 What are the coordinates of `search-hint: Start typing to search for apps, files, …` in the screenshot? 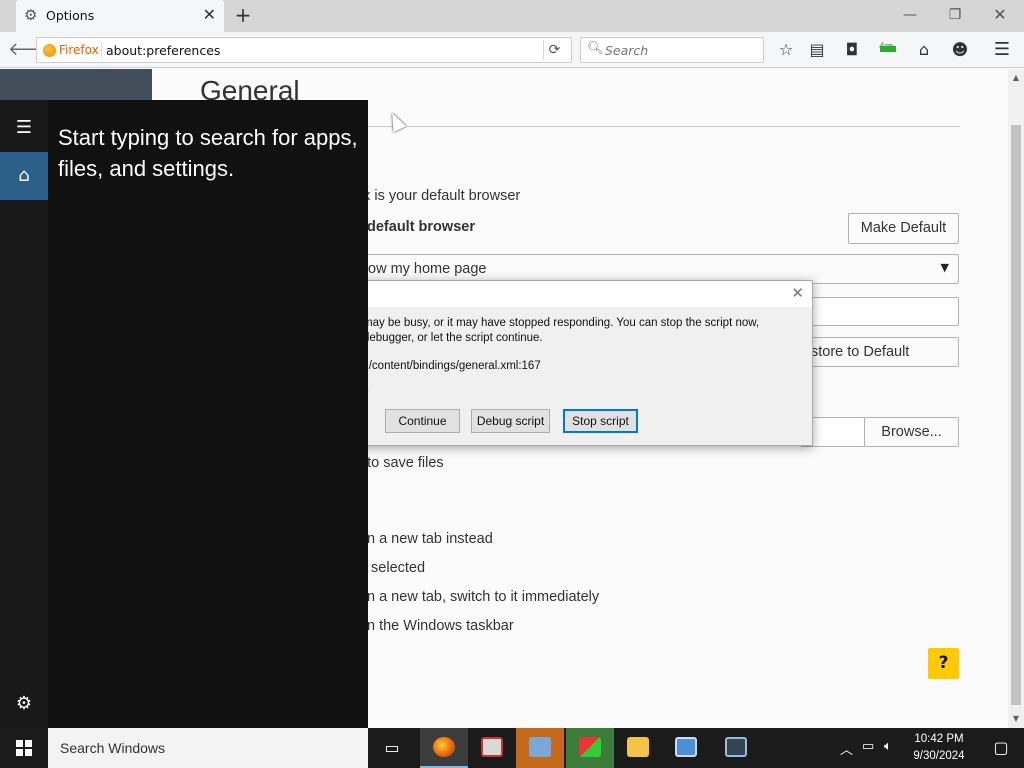 It's located at (208, 153).